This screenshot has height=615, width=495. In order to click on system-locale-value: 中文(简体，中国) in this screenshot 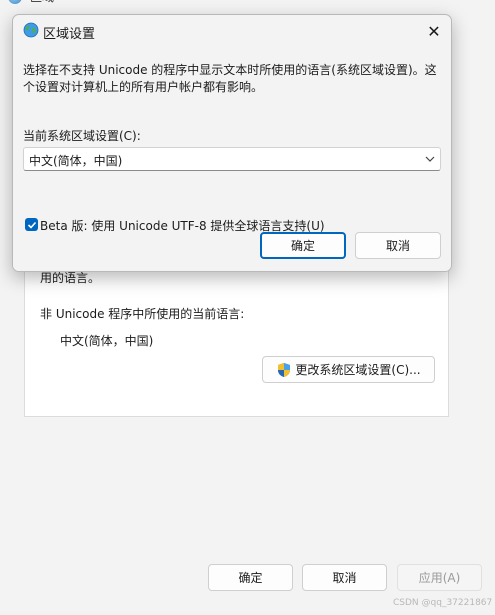, I will do `click(76, 161)`.